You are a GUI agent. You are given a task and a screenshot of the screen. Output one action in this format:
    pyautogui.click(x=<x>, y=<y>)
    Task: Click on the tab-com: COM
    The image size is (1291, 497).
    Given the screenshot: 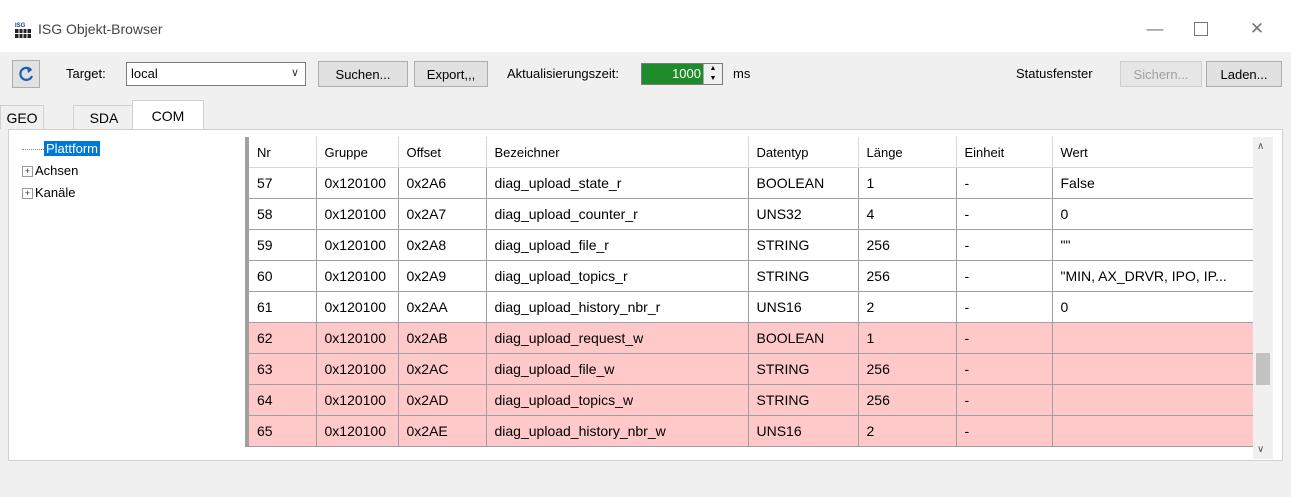 What is the action you would take?
    pyautogui.click(x=168, y=115)
    